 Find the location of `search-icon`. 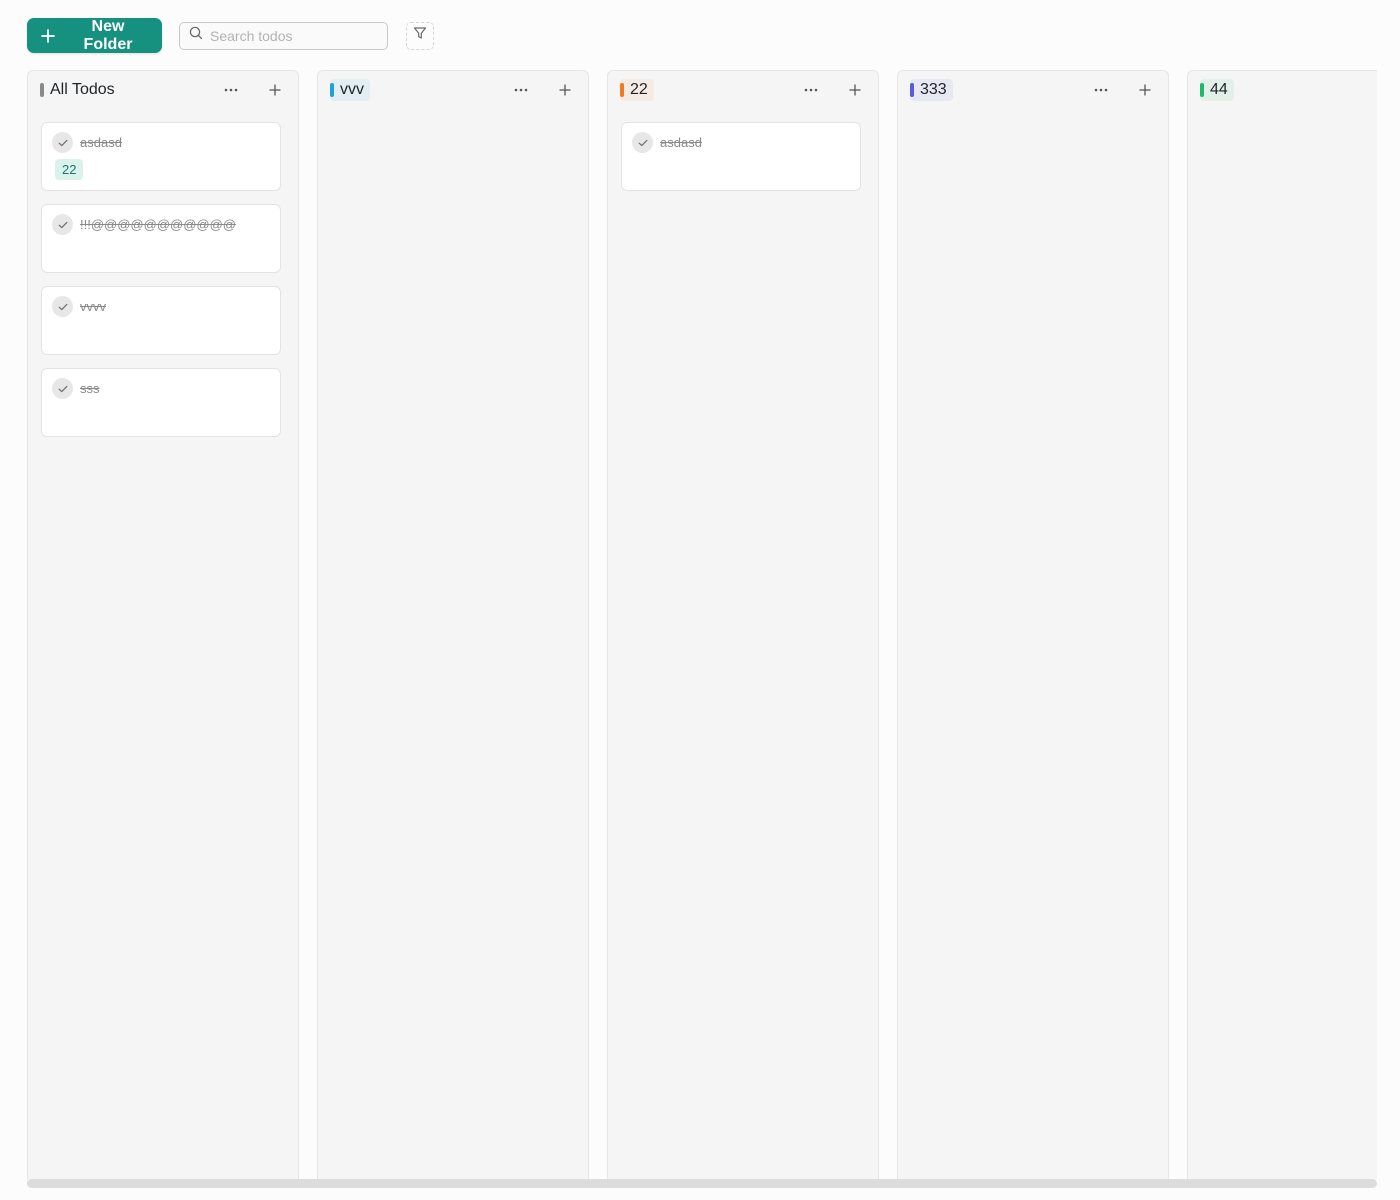

search-icon is located at coordinates (196, 35).